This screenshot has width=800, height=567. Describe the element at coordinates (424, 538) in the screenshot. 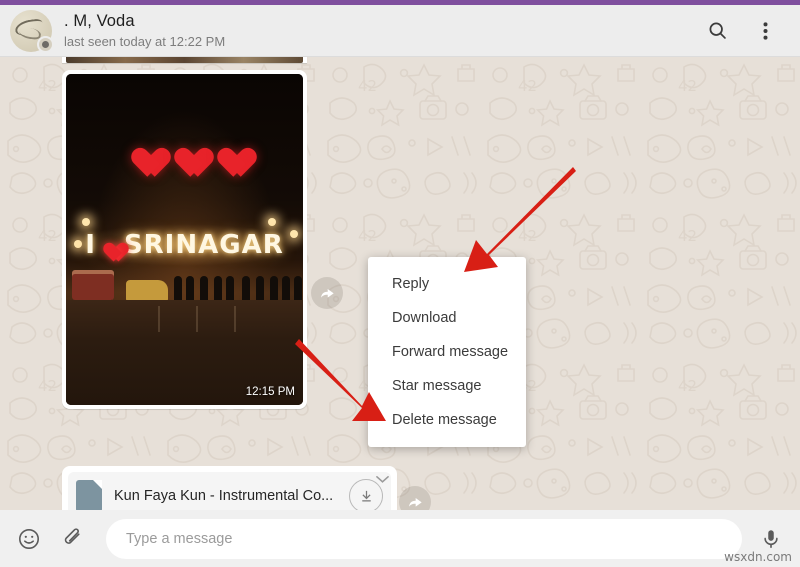

I see `message-input` at that location.